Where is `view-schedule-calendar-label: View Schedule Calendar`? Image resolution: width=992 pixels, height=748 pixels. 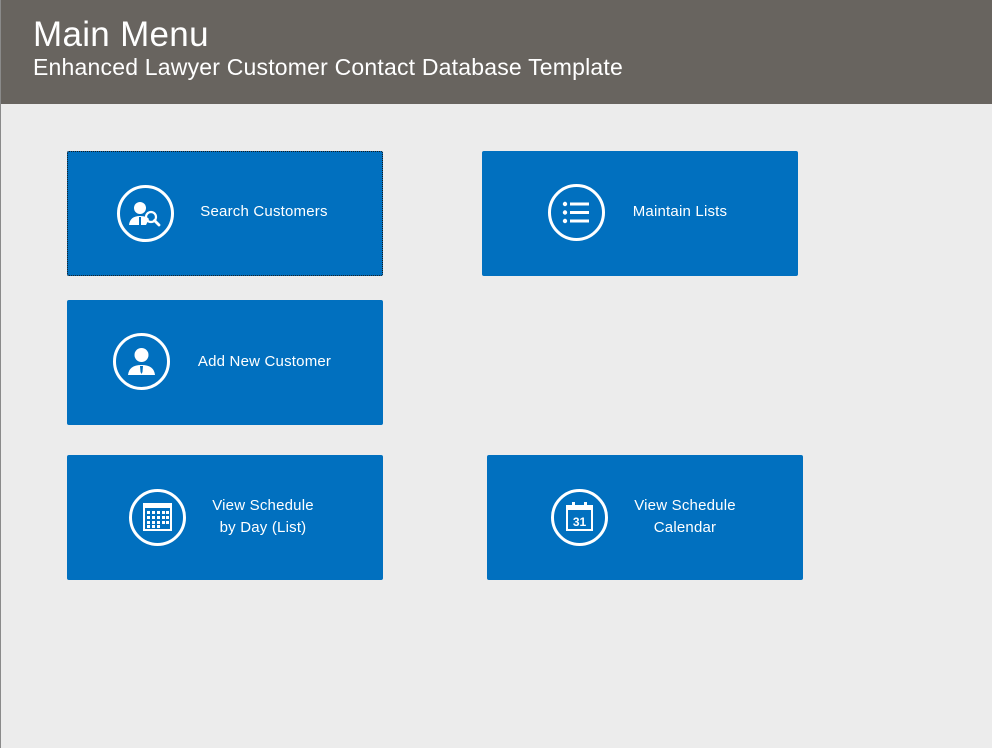 view-schedule-calendar-label: View Schedule Calendar is located at coordinates (685, 516).